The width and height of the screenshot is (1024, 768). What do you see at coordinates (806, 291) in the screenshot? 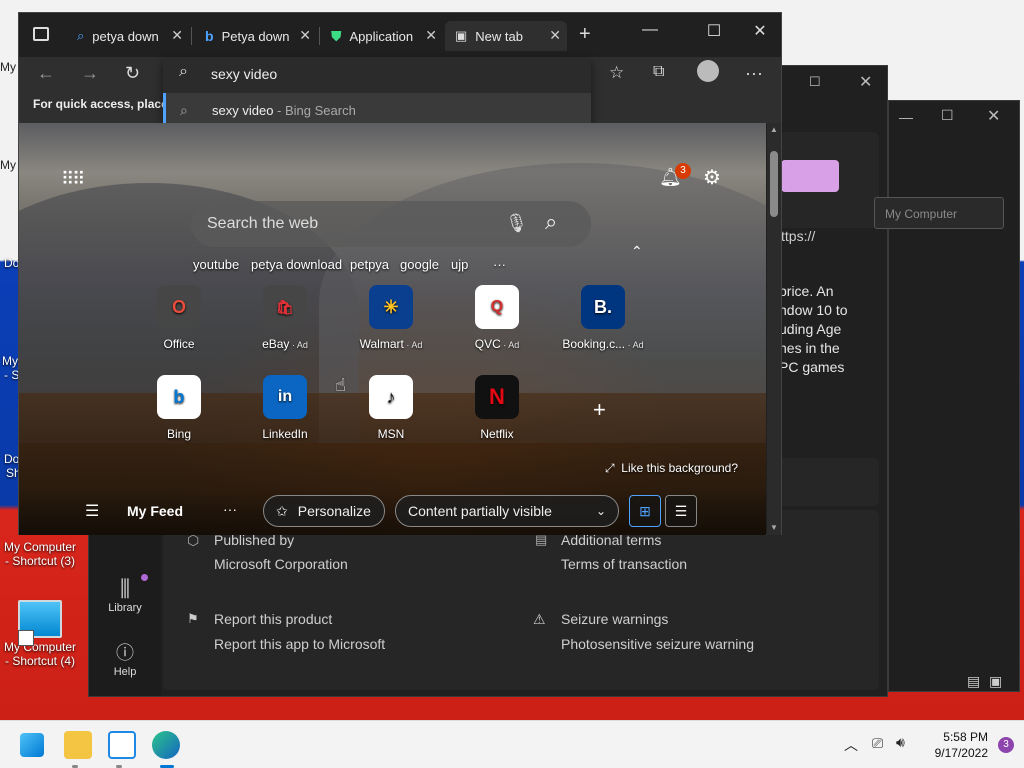
I see `description-line: price. An` at bounding box center [806, 291].